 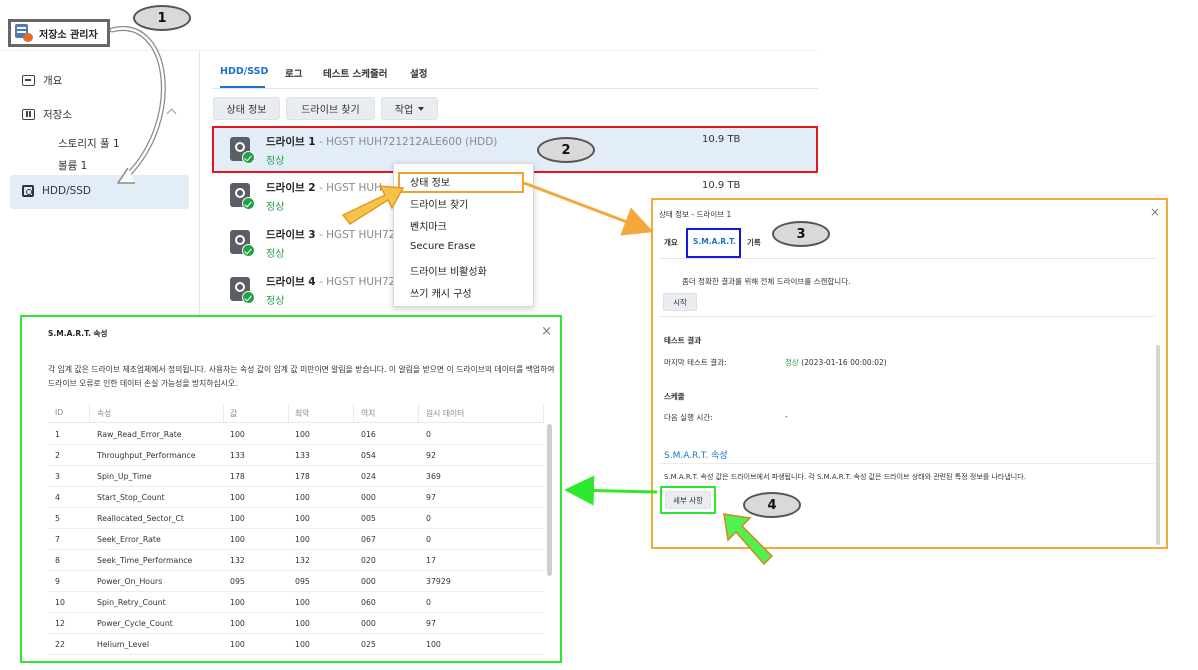 I want to click on menu-item-status-info: 상태 정보, so click(x=430, y=181).